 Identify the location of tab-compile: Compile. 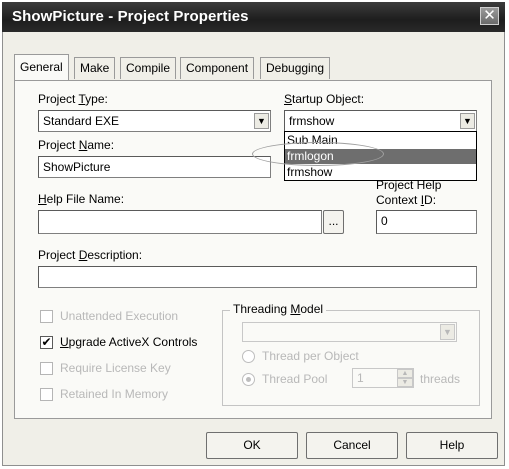
(148, 68).